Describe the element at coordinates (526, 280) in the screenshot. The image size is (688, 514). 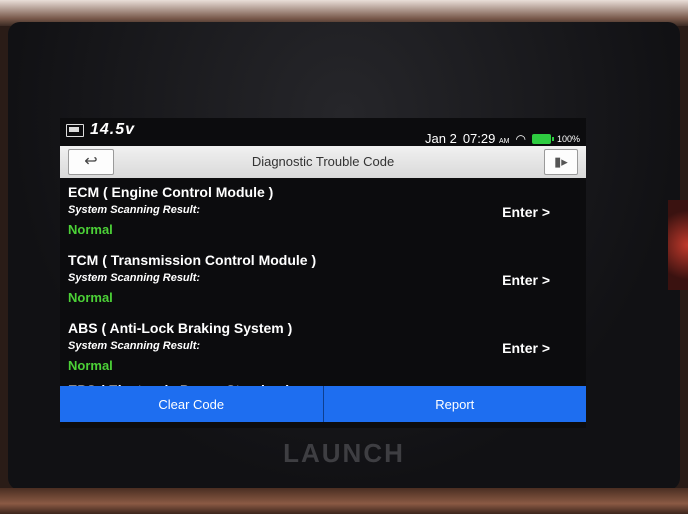
I see `enter-button-tcm: Enter >` at that location.